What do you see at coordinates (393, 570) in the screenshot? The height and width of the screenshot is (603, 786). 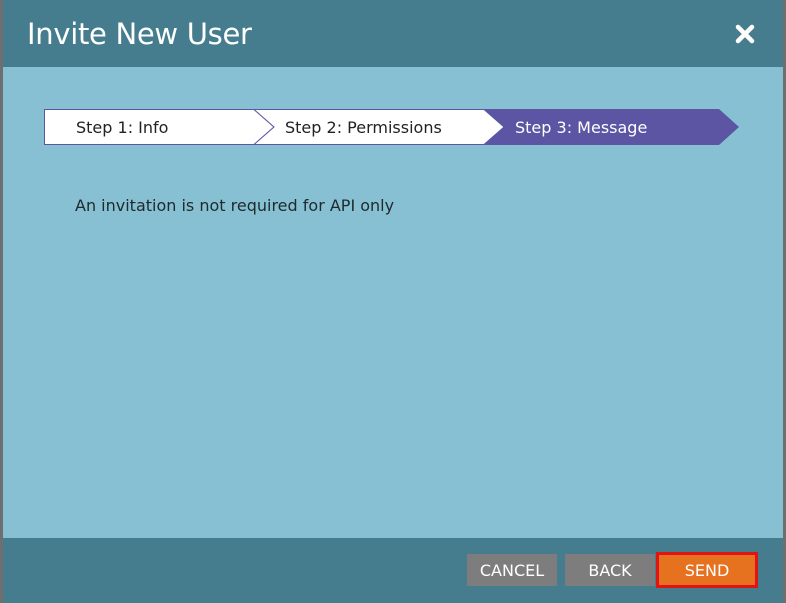 I see `dialog-footer: CANCEL BACK SEND` at bounding box center [393, 570].